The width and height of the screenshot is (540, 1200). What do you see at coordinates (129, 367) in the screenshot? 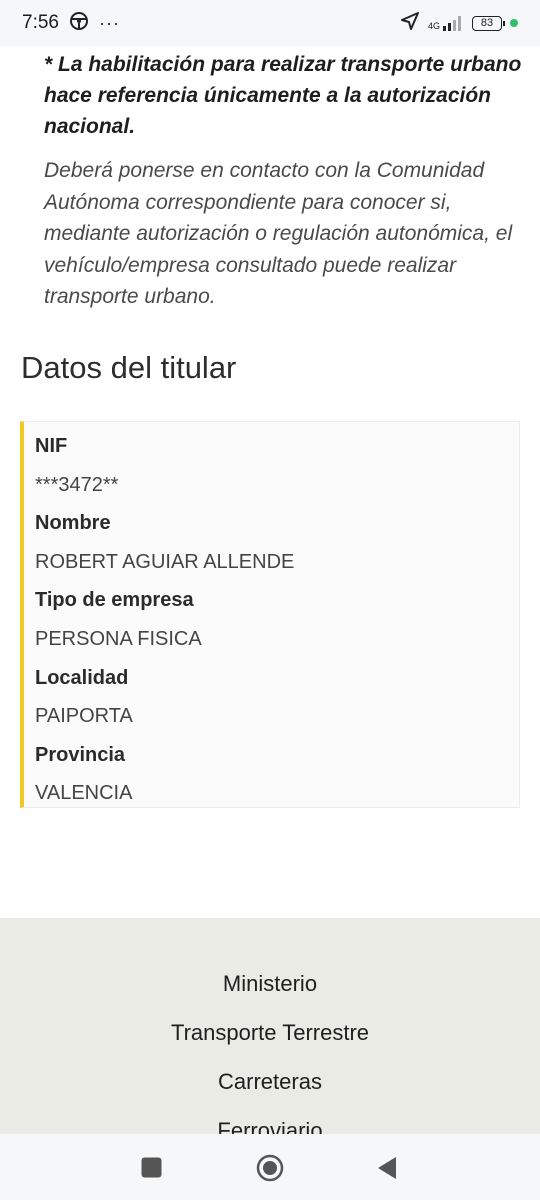
I see `page-title: Datos del titular` at bounding box center [129, 367].